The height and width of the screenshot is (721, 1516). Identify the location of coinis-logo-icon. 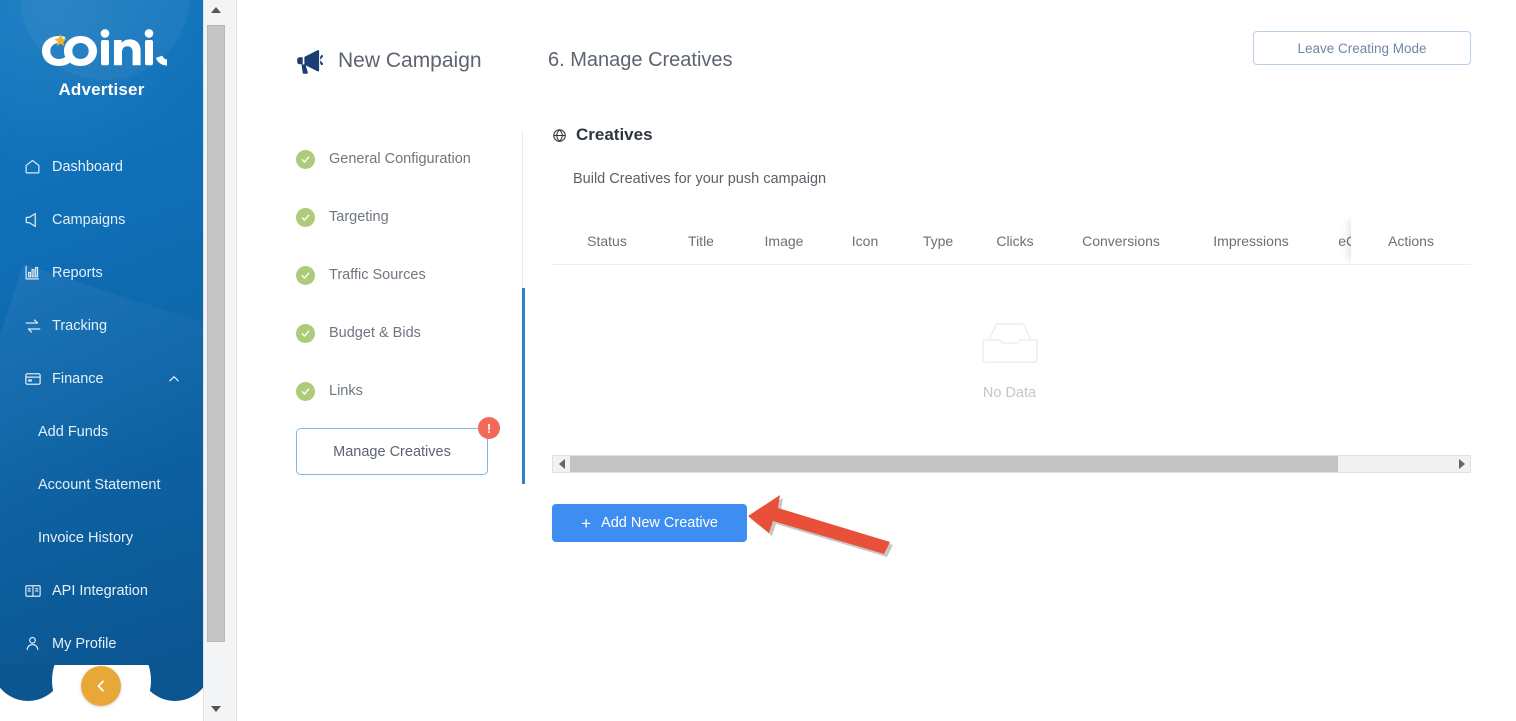
(104, 47).